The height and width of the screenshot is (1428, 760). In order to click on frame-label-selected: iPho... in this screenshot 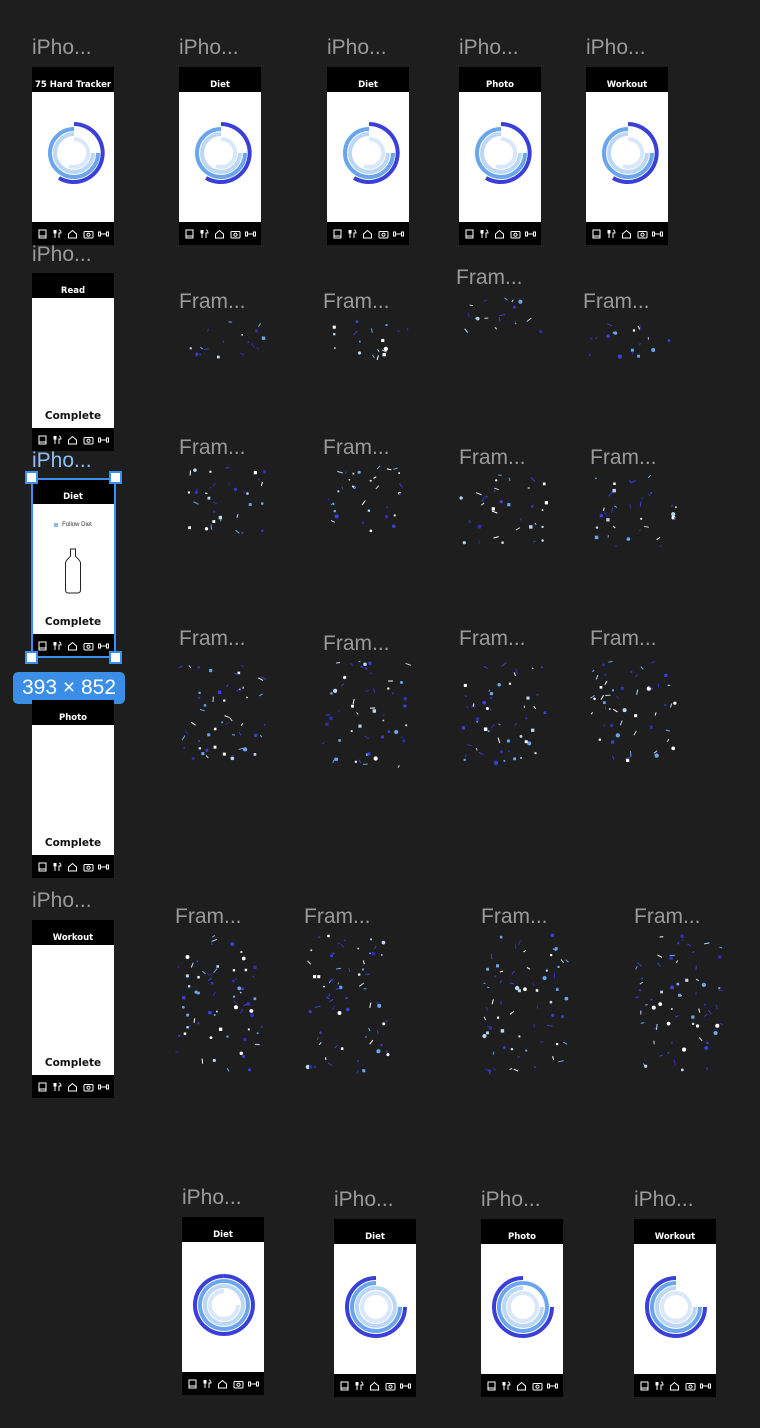, I will do `click(62, 460)`.